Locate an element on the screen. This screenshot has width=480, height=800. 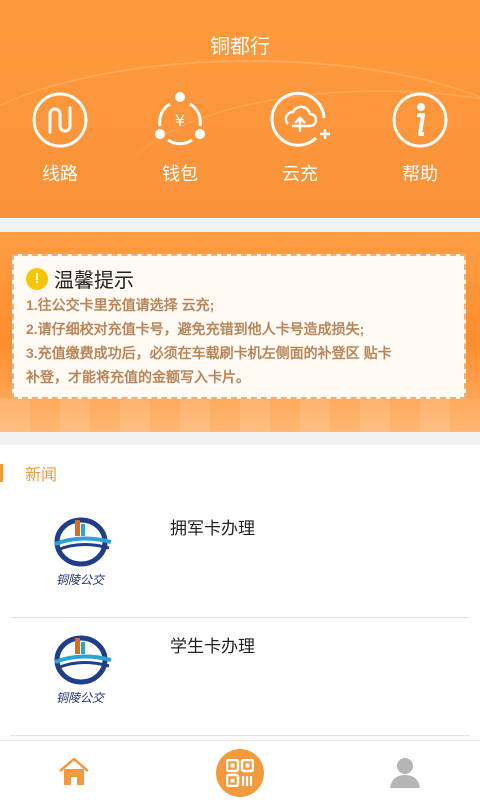
notice-line: 3.充值缴费成功后，必须在车载刷卡机左侧面的补登区 贴卡 is located at coordinates (209, 353).